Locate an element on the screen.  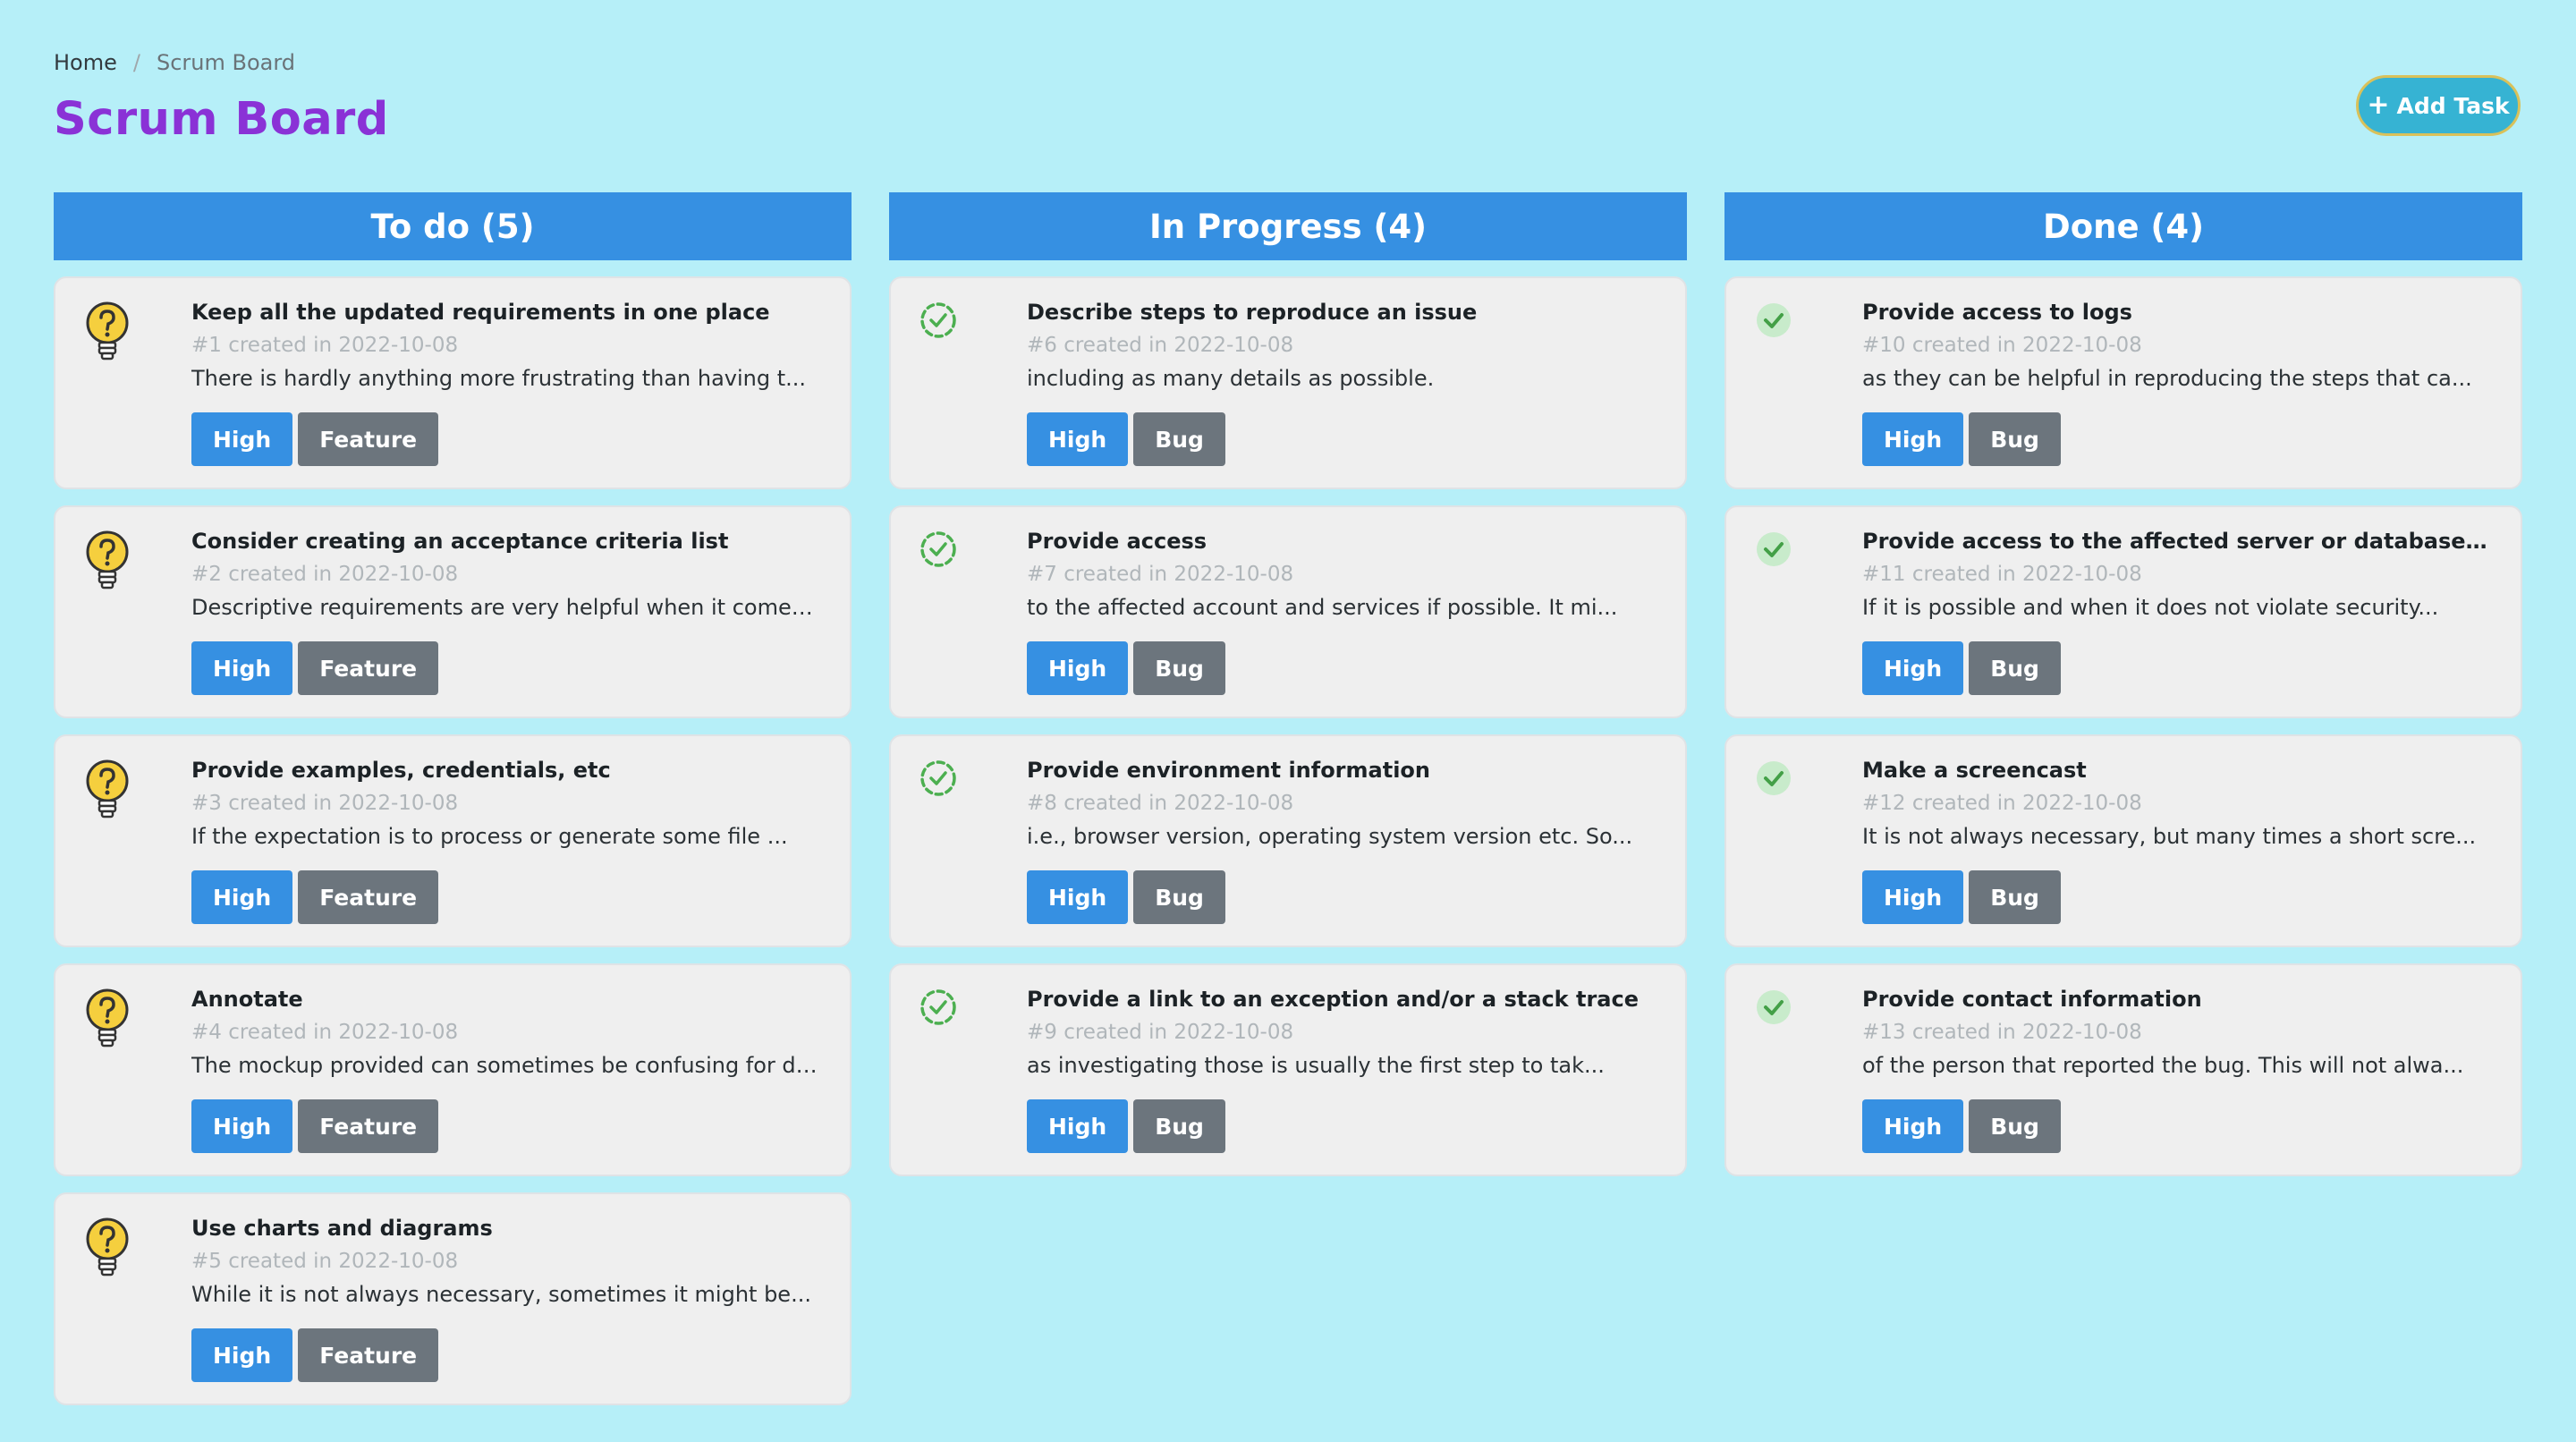
task-description: including as many details as possible. is located at coordinates (1231, 378).